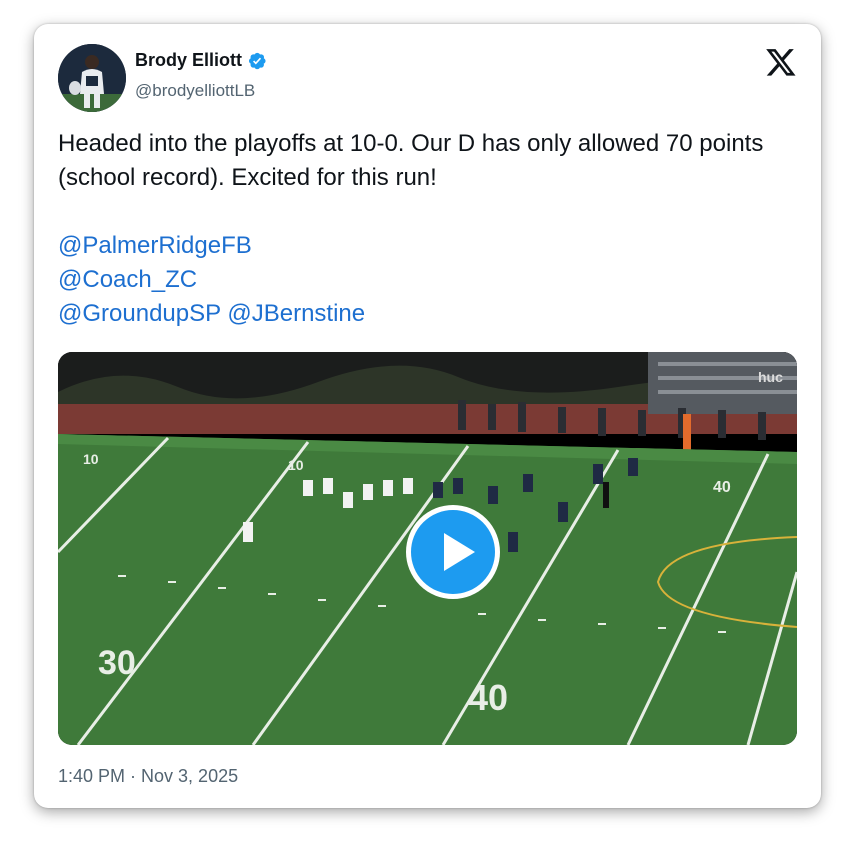  I want to click on mention-coach-zc: @Coach_ZC, so click(428, 280).